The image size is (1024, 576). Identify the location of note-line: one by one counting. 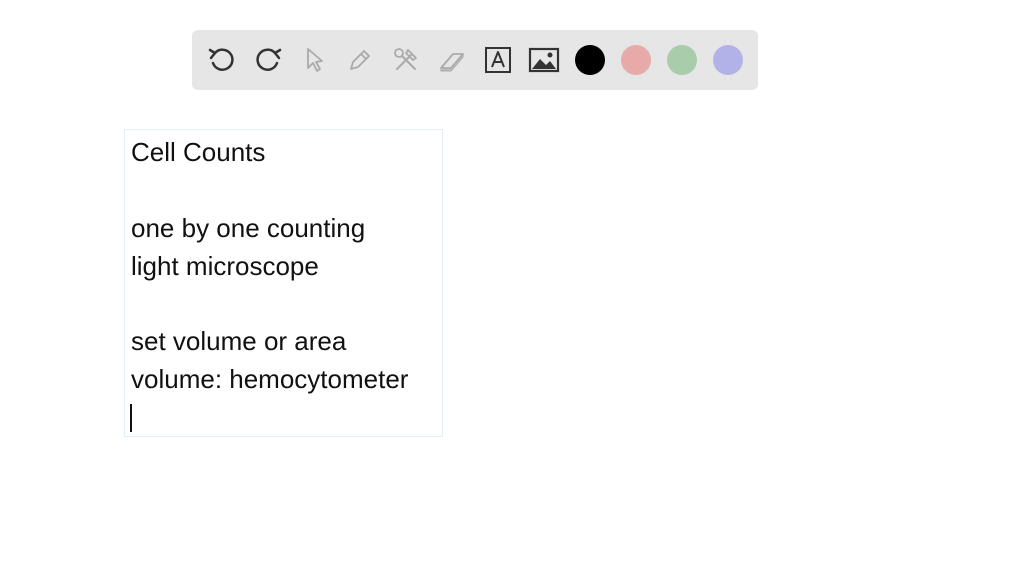
(248, 228).